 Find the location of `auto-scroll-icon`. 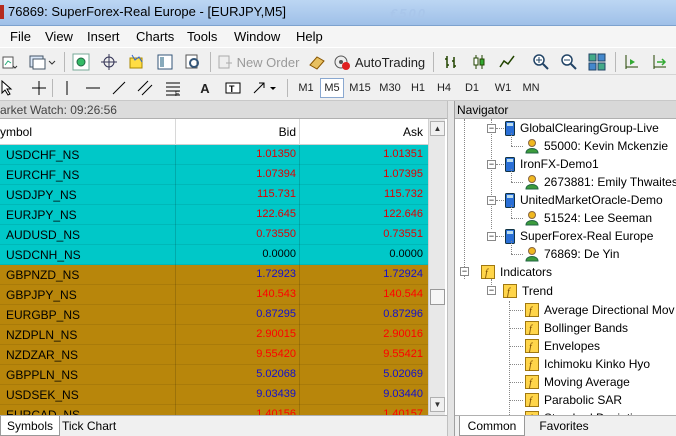

auto-scroll-icon is located at coordinates (659, 62).